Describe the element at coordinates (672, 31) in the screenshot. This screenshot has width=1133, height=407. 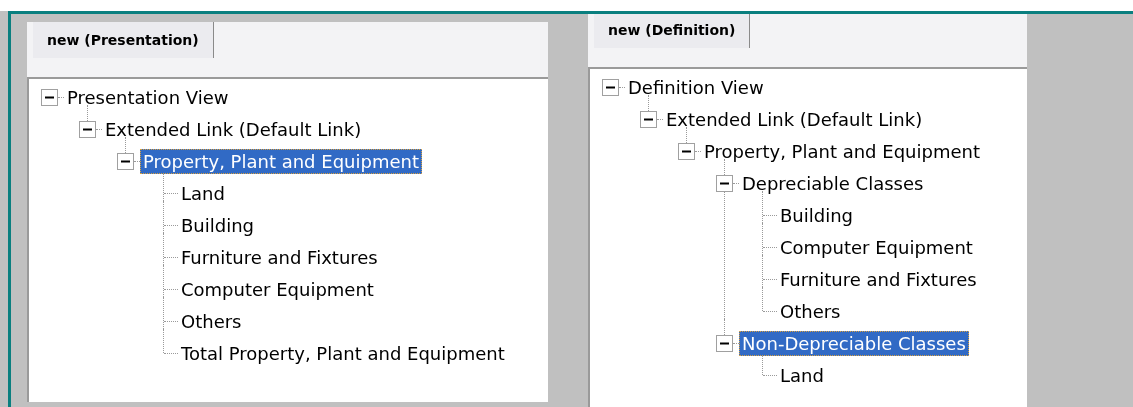
I see `panel-tab: new (Definition)` at that location.